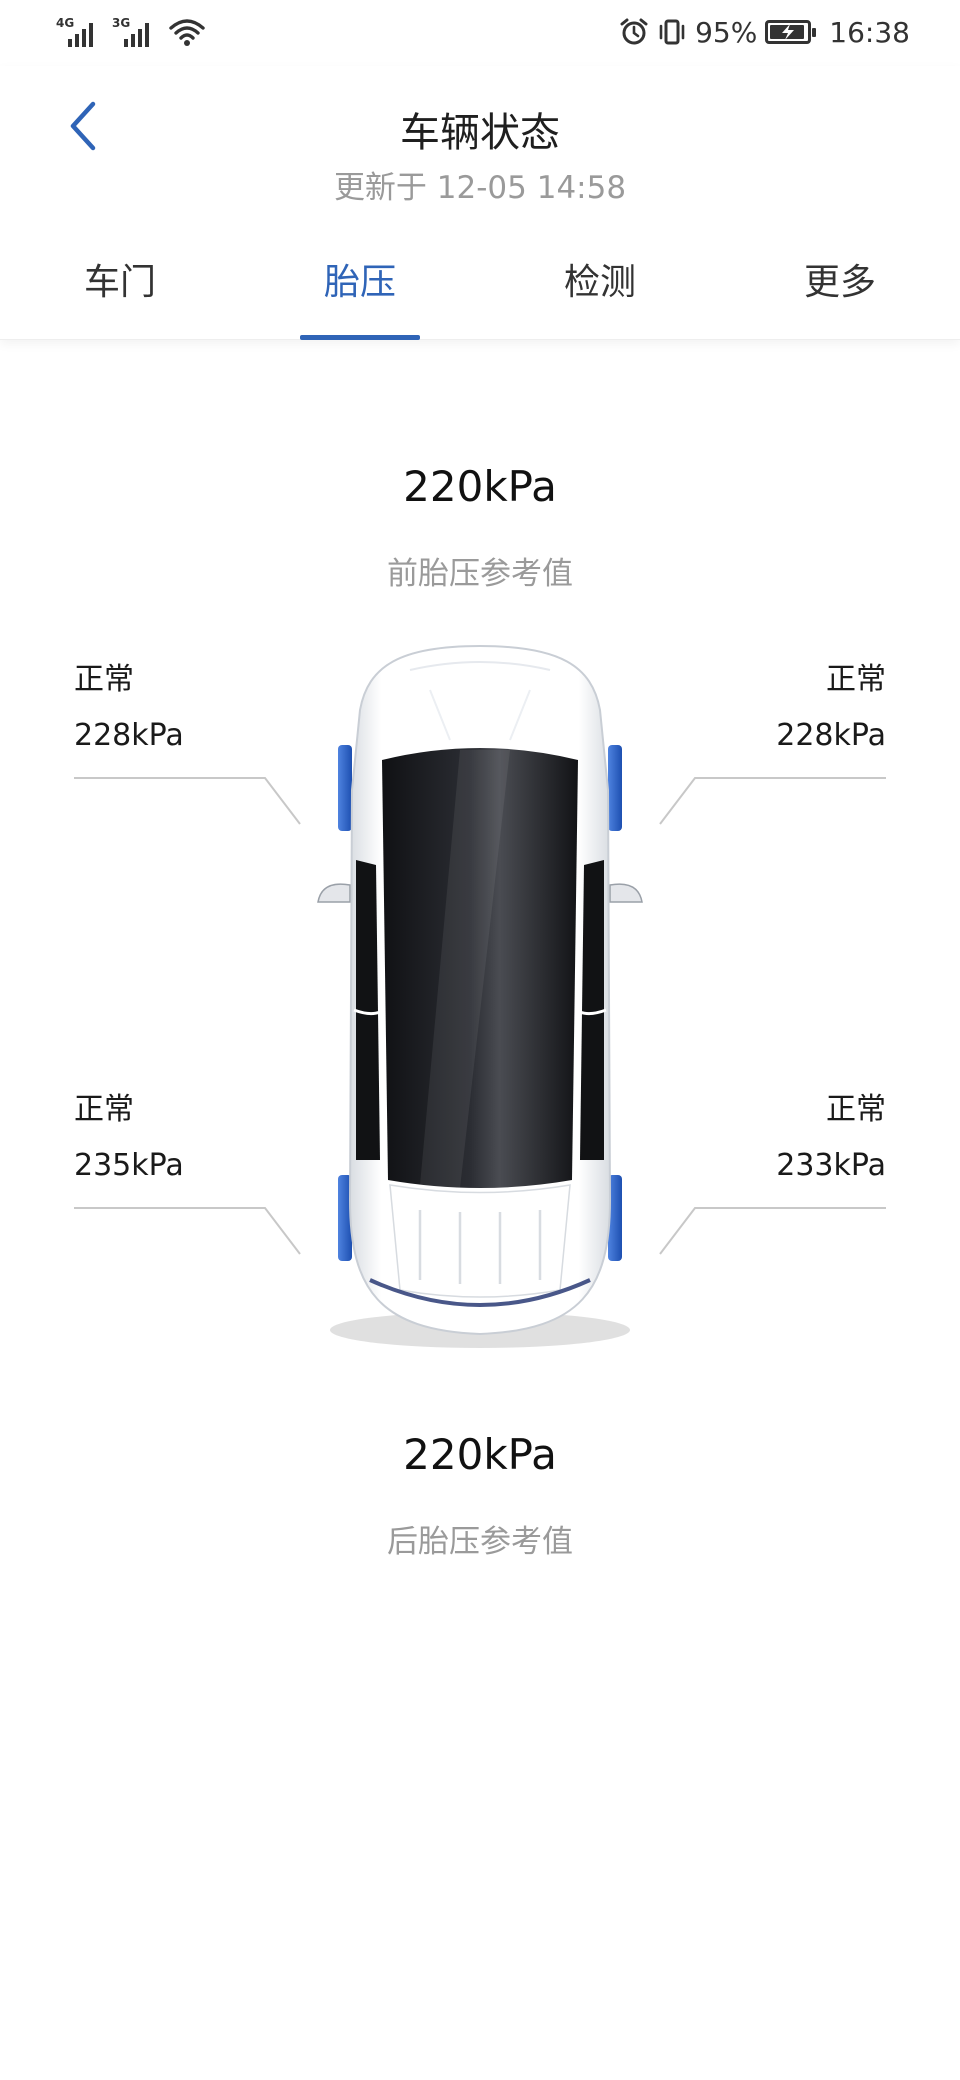 This screenshot has width=960, height=2080. Describe the element at coordinates (480, 996) in the screenshot. I see `car-top-view-image` at that location.